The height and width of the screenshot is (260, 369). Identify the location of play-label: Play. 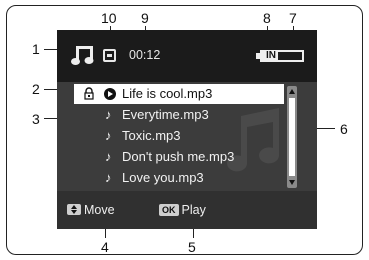
(193, 210).